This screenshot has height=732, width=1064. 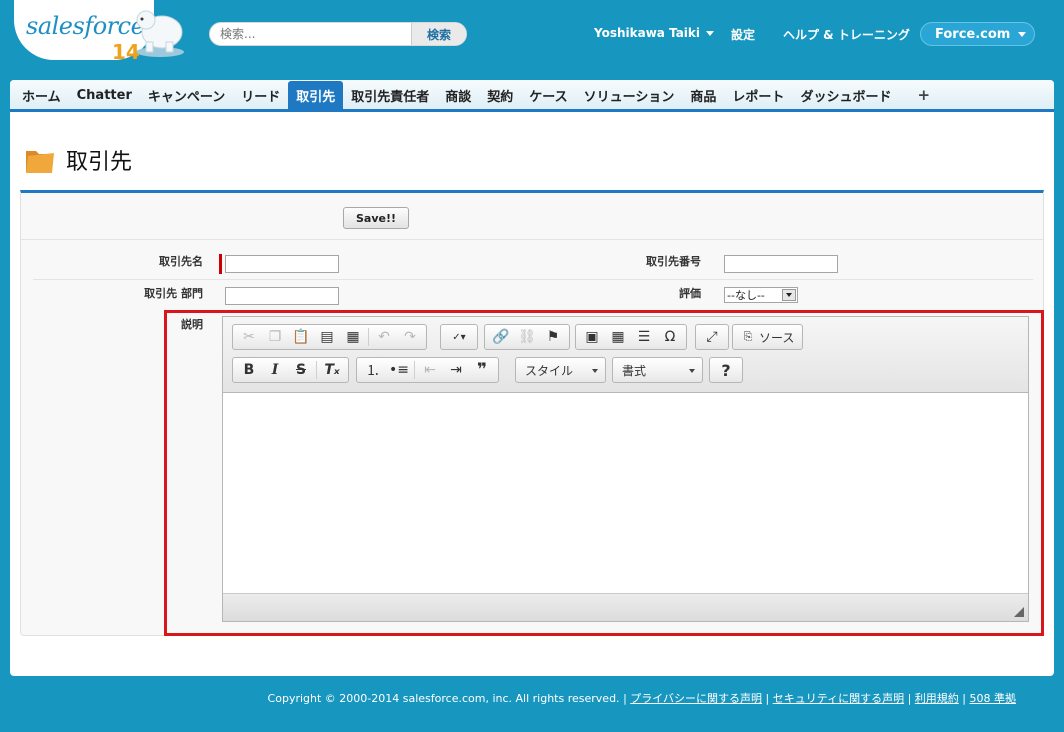 I want to click on tab-reports: レポート, so click(x=758, y=95).